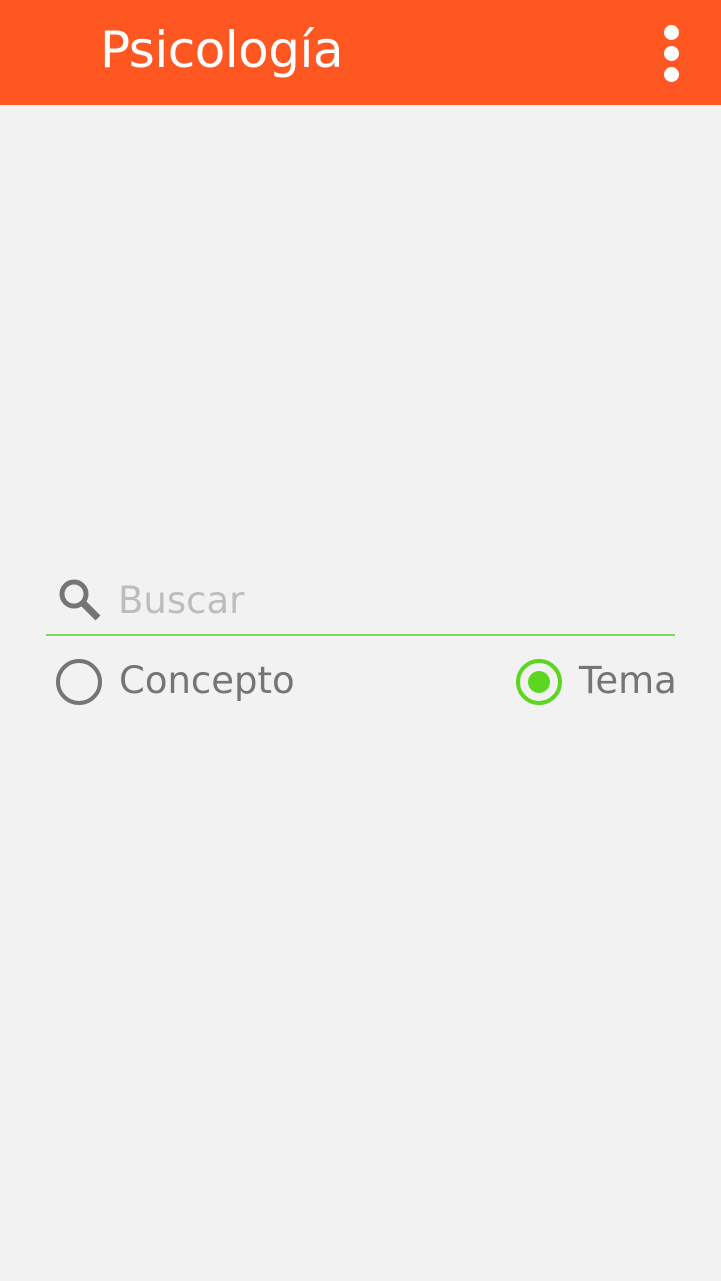 This screenshot has width=721, height=1281. What do you see at coordinates (628, 680) in the screenshot?
I see `radio-label-tema: Tema` at bounding box center [628, 680].